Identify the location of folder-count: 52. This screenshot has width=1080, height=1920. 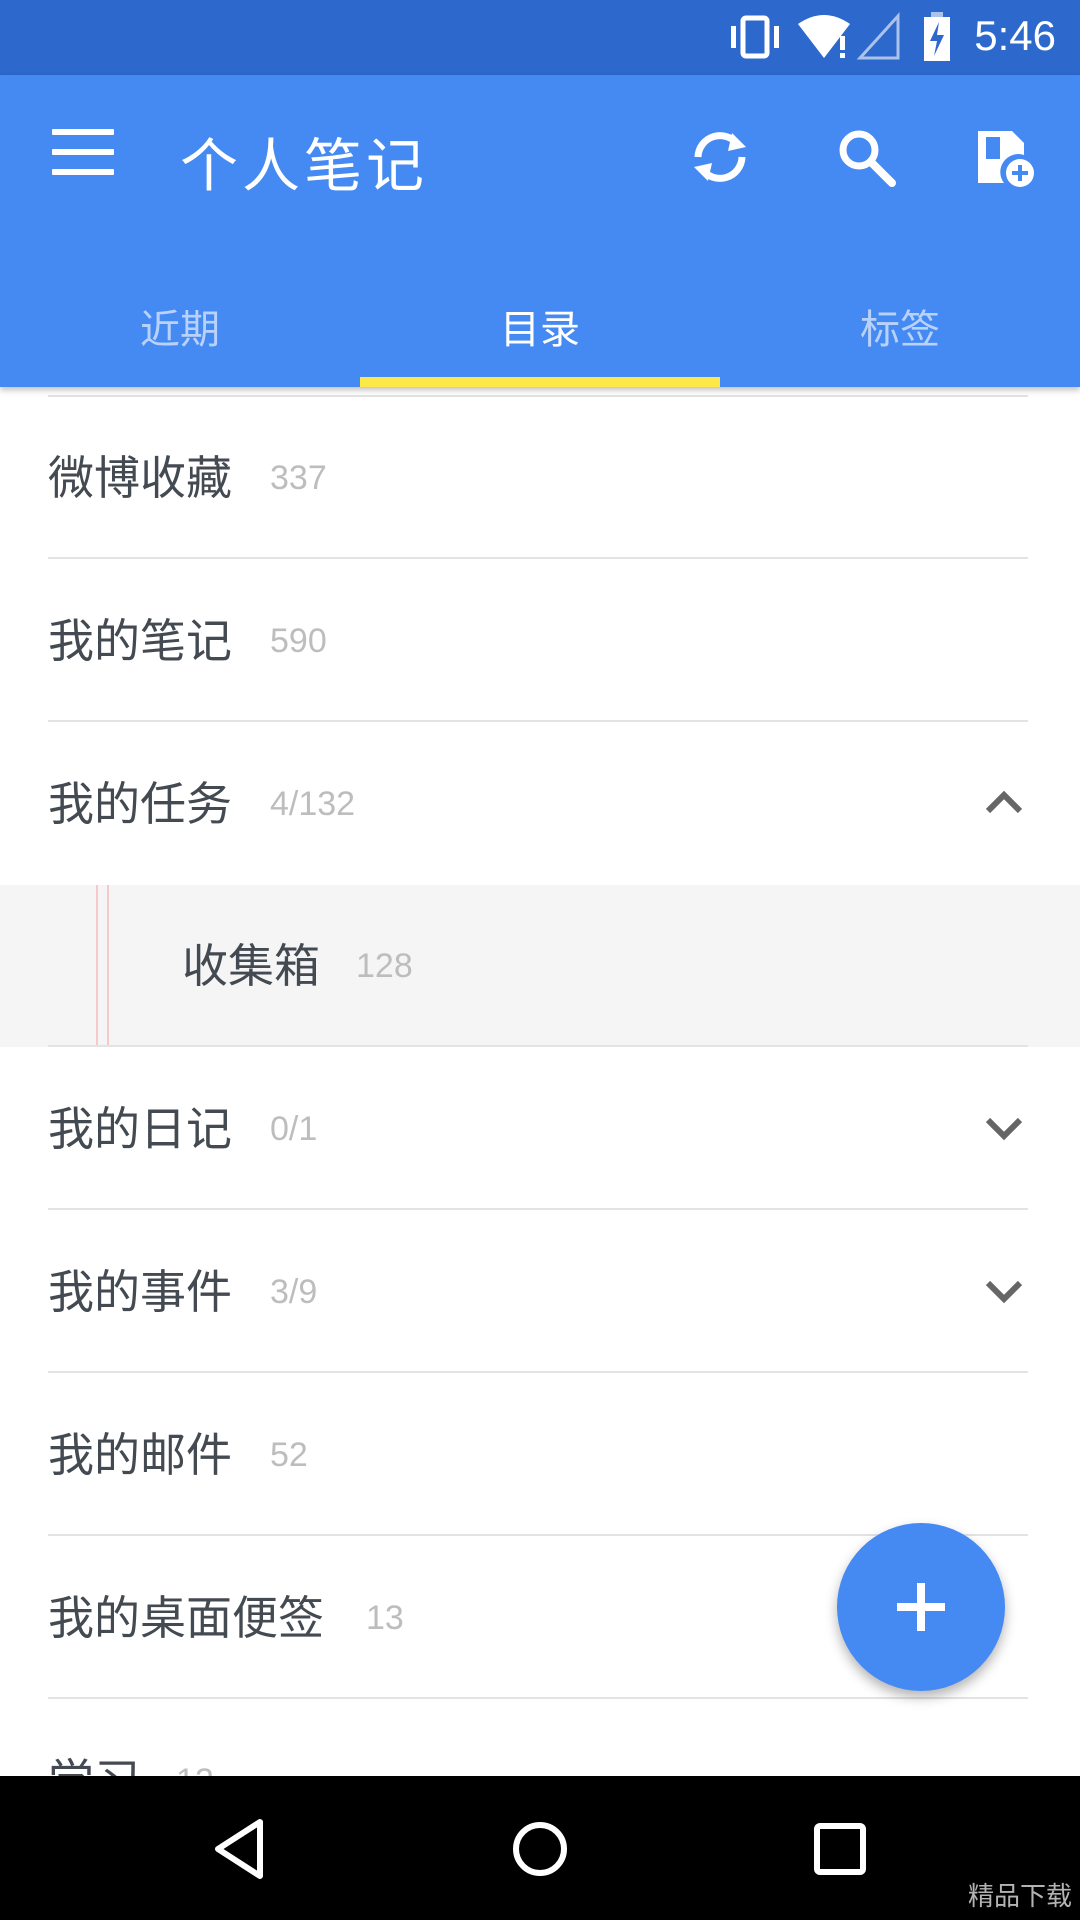
(289, 1455).